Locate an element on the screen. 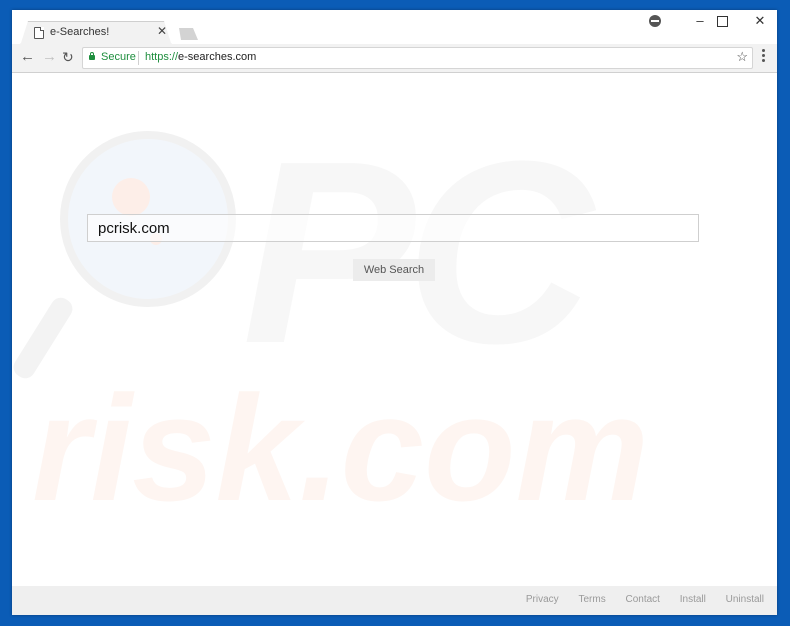 The width and height of the screenshot is (790, 626). title-bar: e-Searches! ✕ – ✕ is located at coordinates (394, 27).